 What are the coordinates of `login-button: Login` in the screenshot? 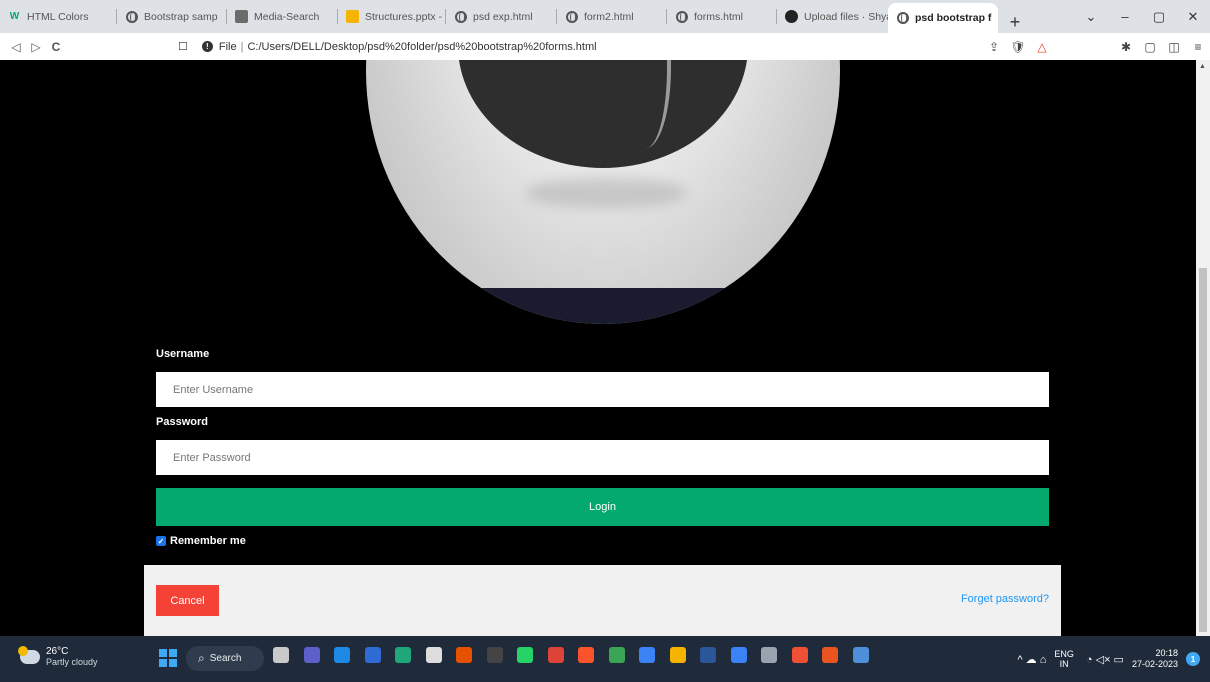 It's located at (602, 507).